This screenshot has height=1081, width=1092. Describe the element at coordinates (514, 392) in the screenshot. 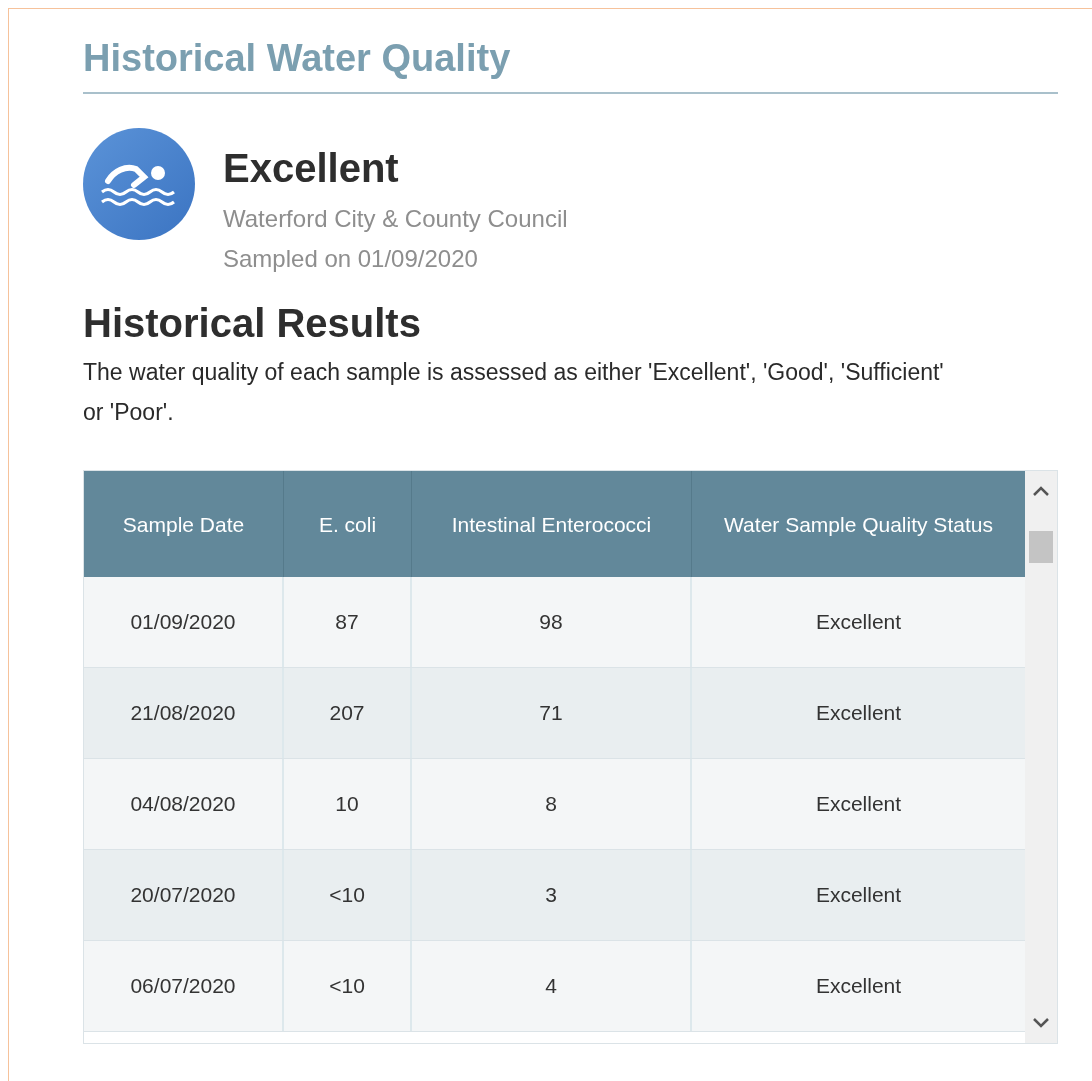

I see `section-description: The water quality of each sample is assessed as either 'Excellent', 'Good', 'Sufficient' or 'Poor'.` at that location.